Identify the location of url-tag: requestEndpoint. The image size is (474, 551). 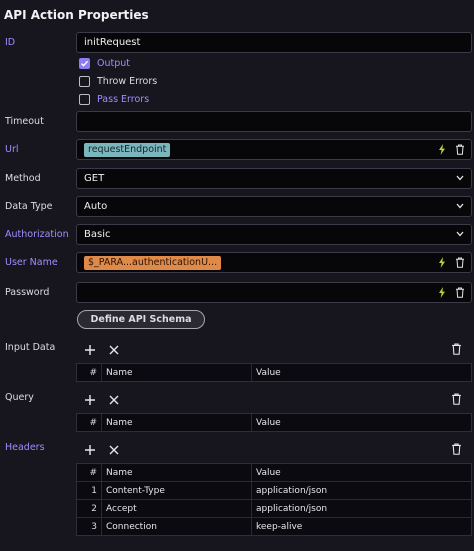
(127, 149).